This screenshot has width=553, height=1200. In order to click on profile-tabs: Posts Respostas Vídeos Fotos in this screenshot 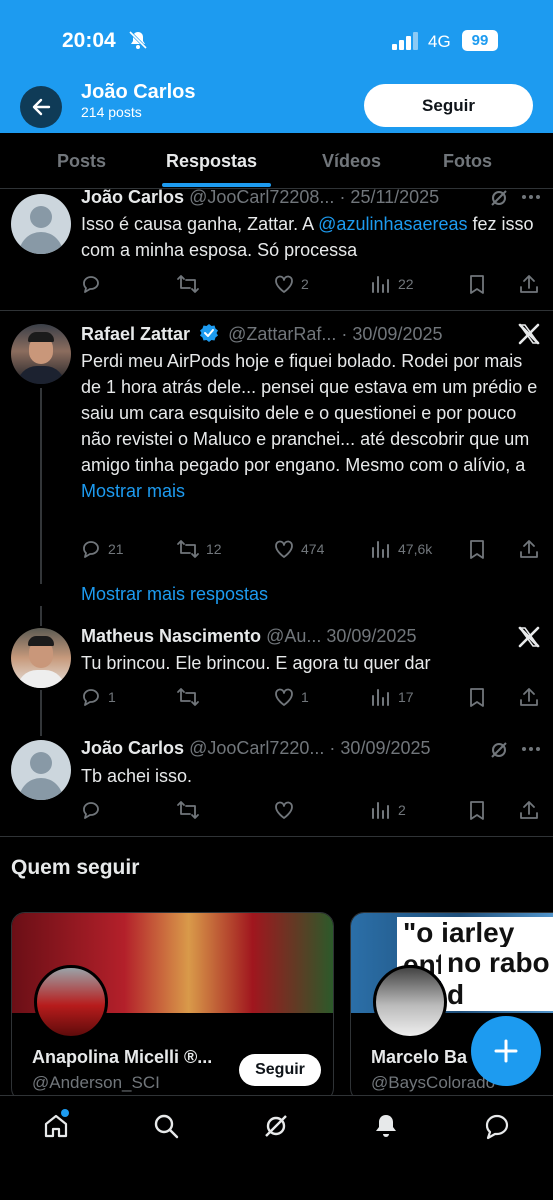, I will do `click(276, 161)`.